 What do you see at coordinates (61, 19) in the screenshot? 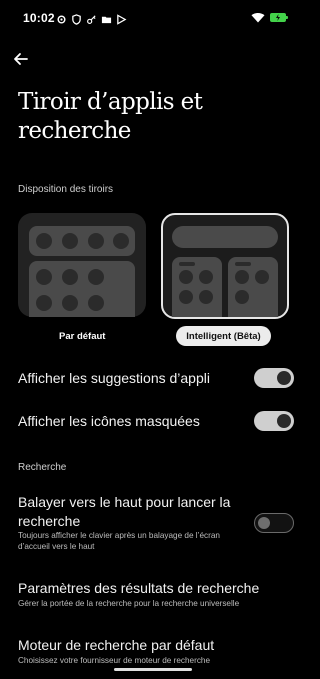
I see `settings-gear-icon` at bounding box center [61, 19].